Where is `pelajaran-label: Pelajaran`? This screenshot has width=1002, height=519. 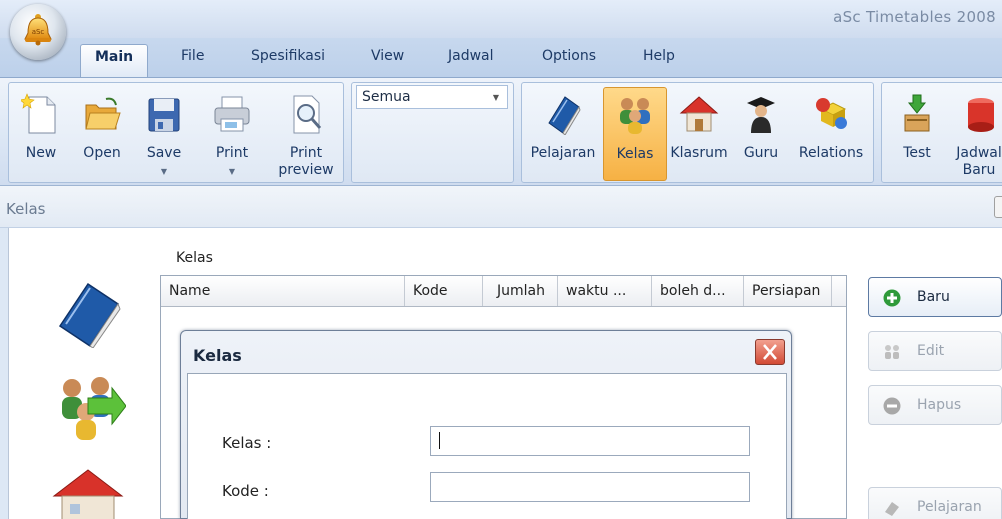 pelajaran-label: Pelajaran is located at coordinates (563, 153).